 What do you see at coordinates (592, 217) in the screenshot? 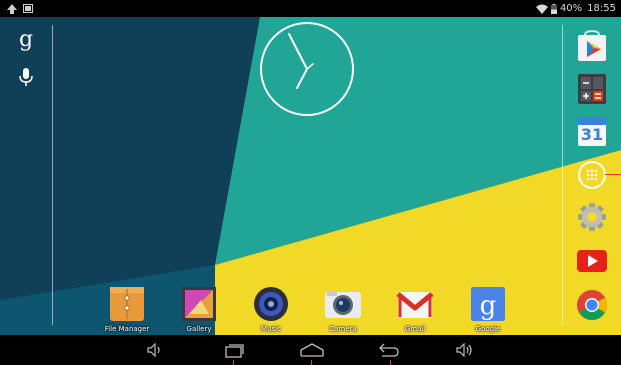
I see `settings-icon` at bounding box center [592, 217].